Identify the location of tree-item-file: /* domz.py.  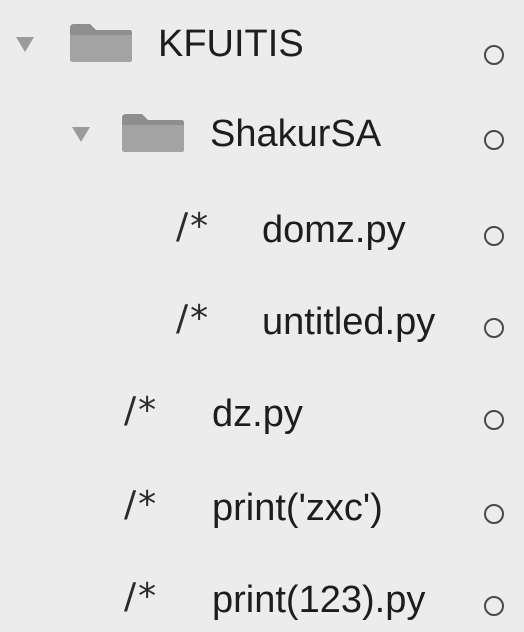
(262, 228).